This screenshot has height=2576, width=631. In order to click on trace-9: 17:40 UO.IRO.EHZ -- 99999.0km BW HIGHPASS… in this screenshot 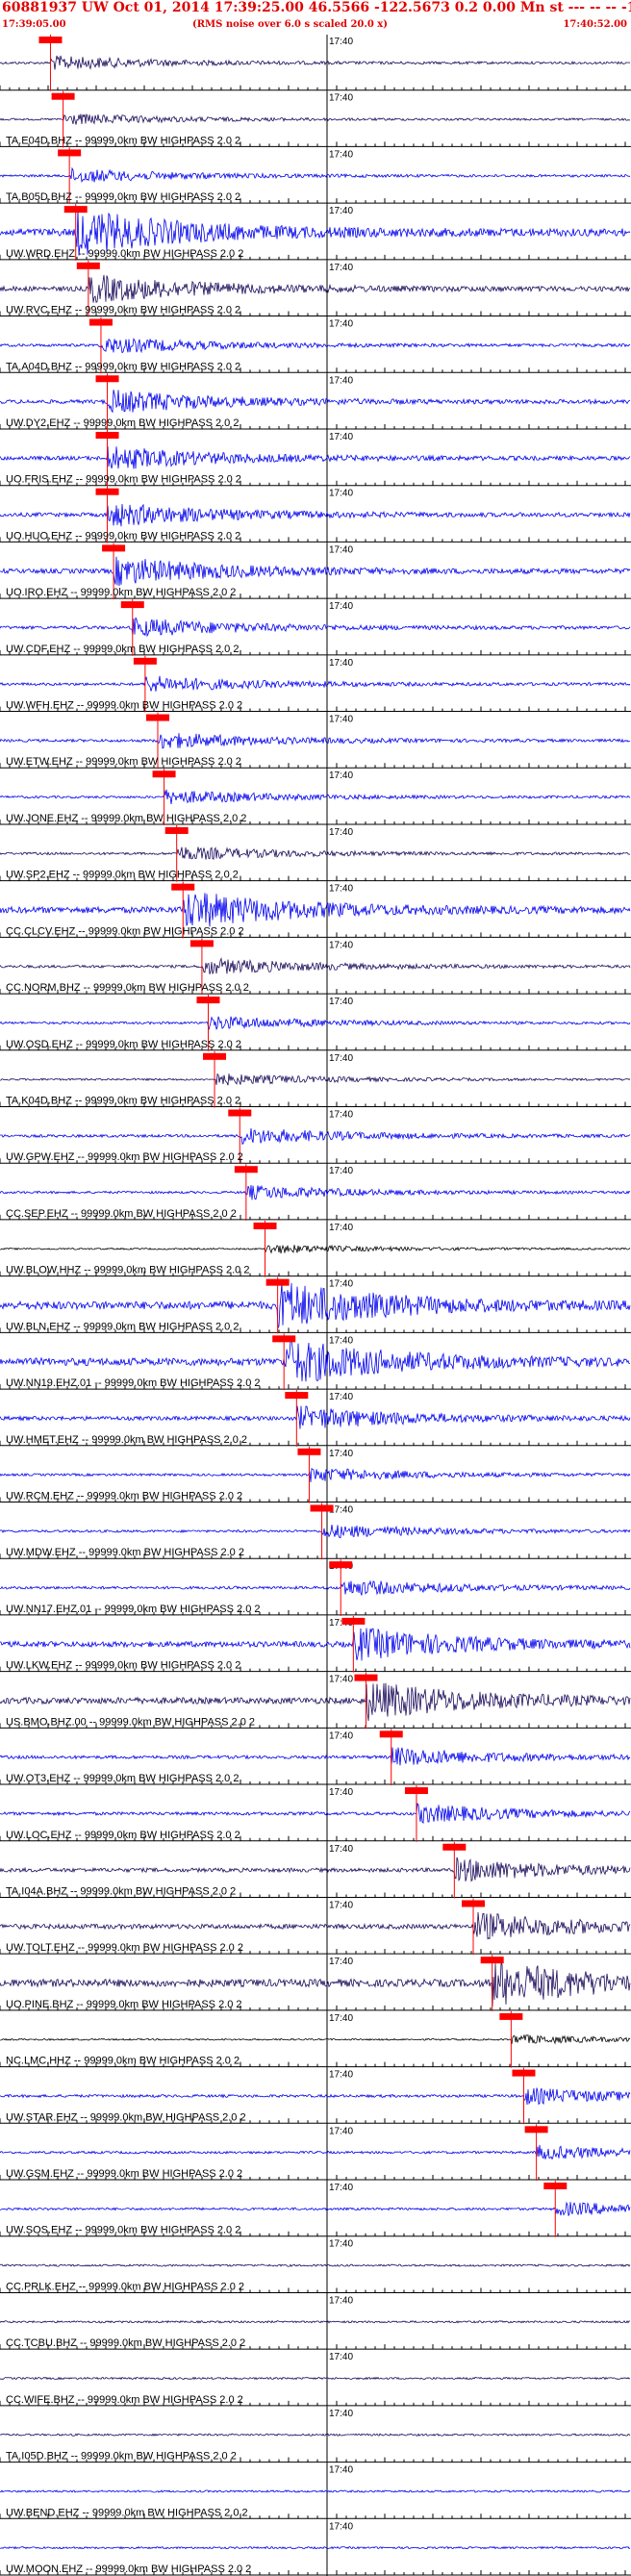, I will do `click(315, 572)`.